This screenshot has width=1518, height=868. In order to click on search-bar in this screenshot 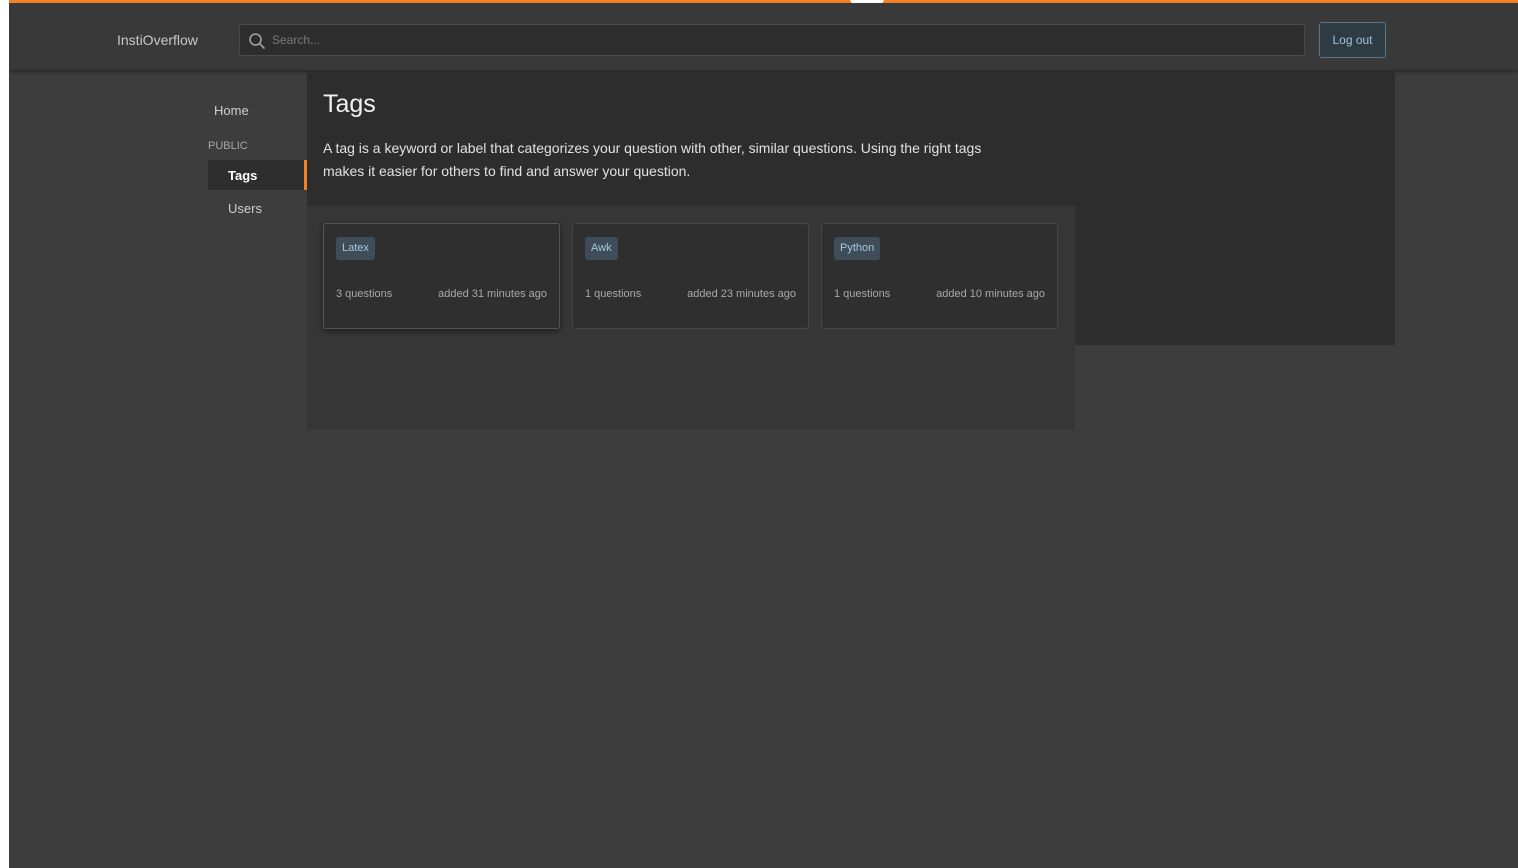, I will do `click(772, 40)`.